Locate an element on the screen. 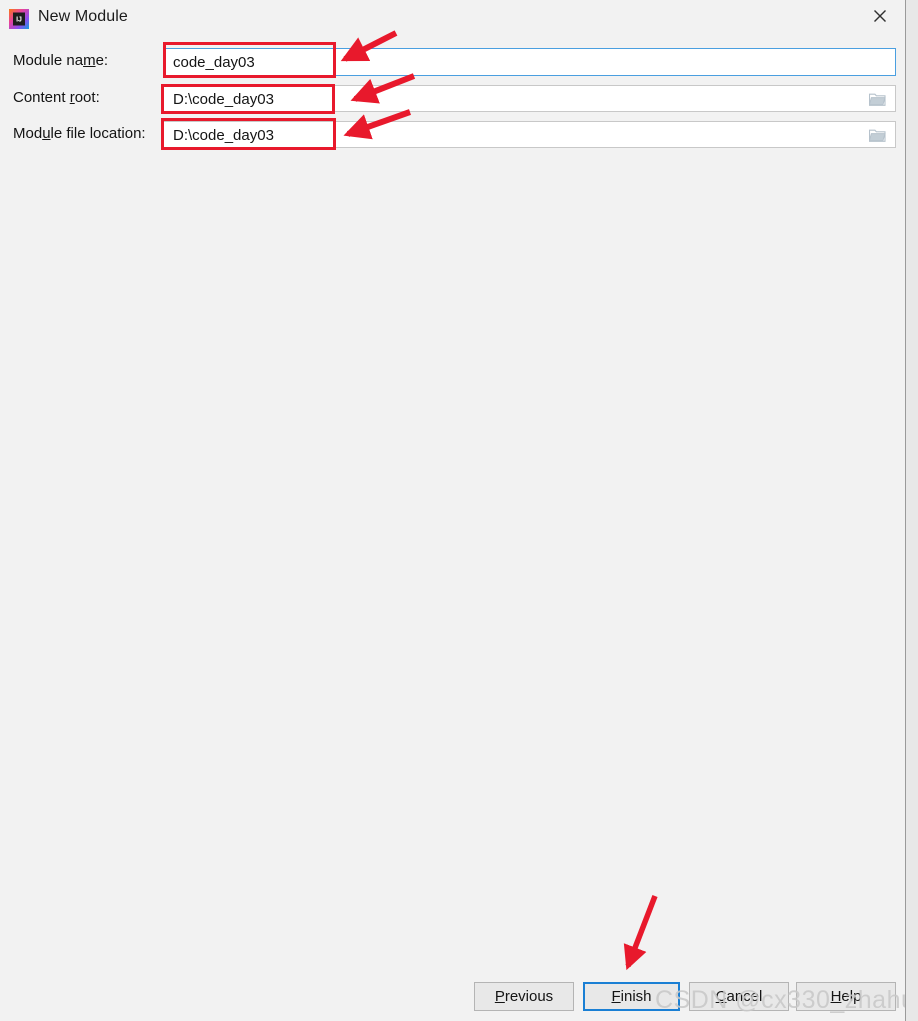 This screenshot has width=918, height=1021. arrow-to-finish-button is located at coordinates (640, 933).